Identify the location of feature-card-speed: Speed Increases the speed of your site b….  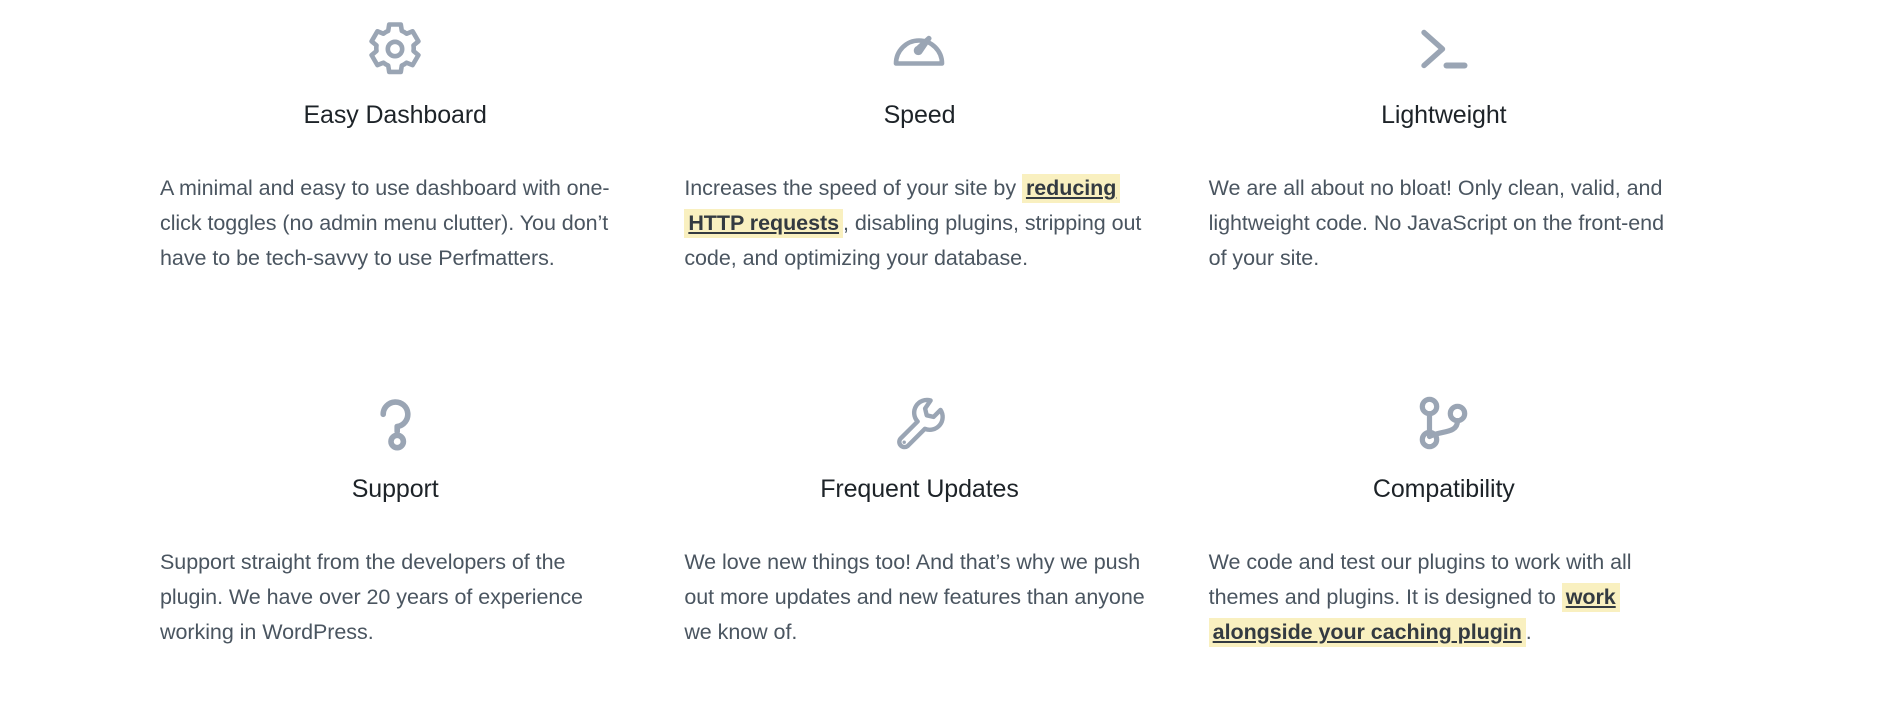
(946, 179).